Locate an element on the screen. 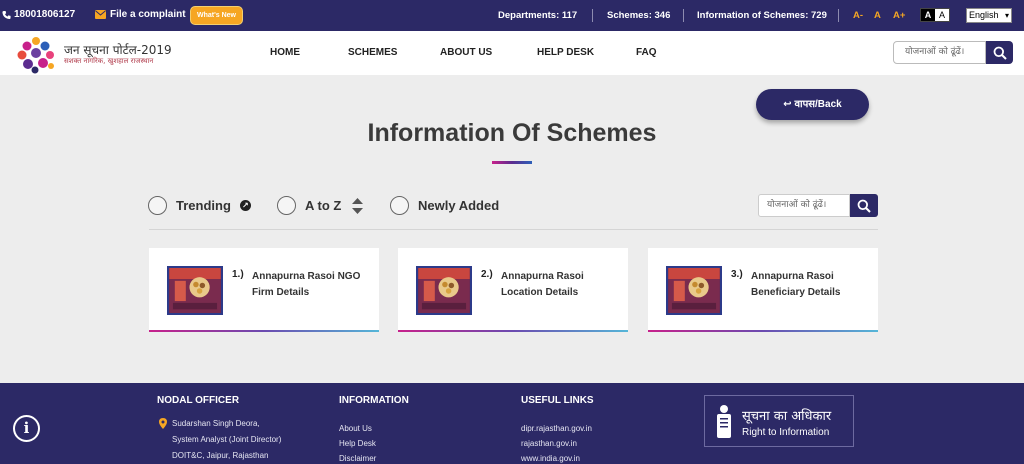 The width and height of the screenshot is (1024, 464). footer-information-heading: INFORMATION is located at coordinates (374, 400).